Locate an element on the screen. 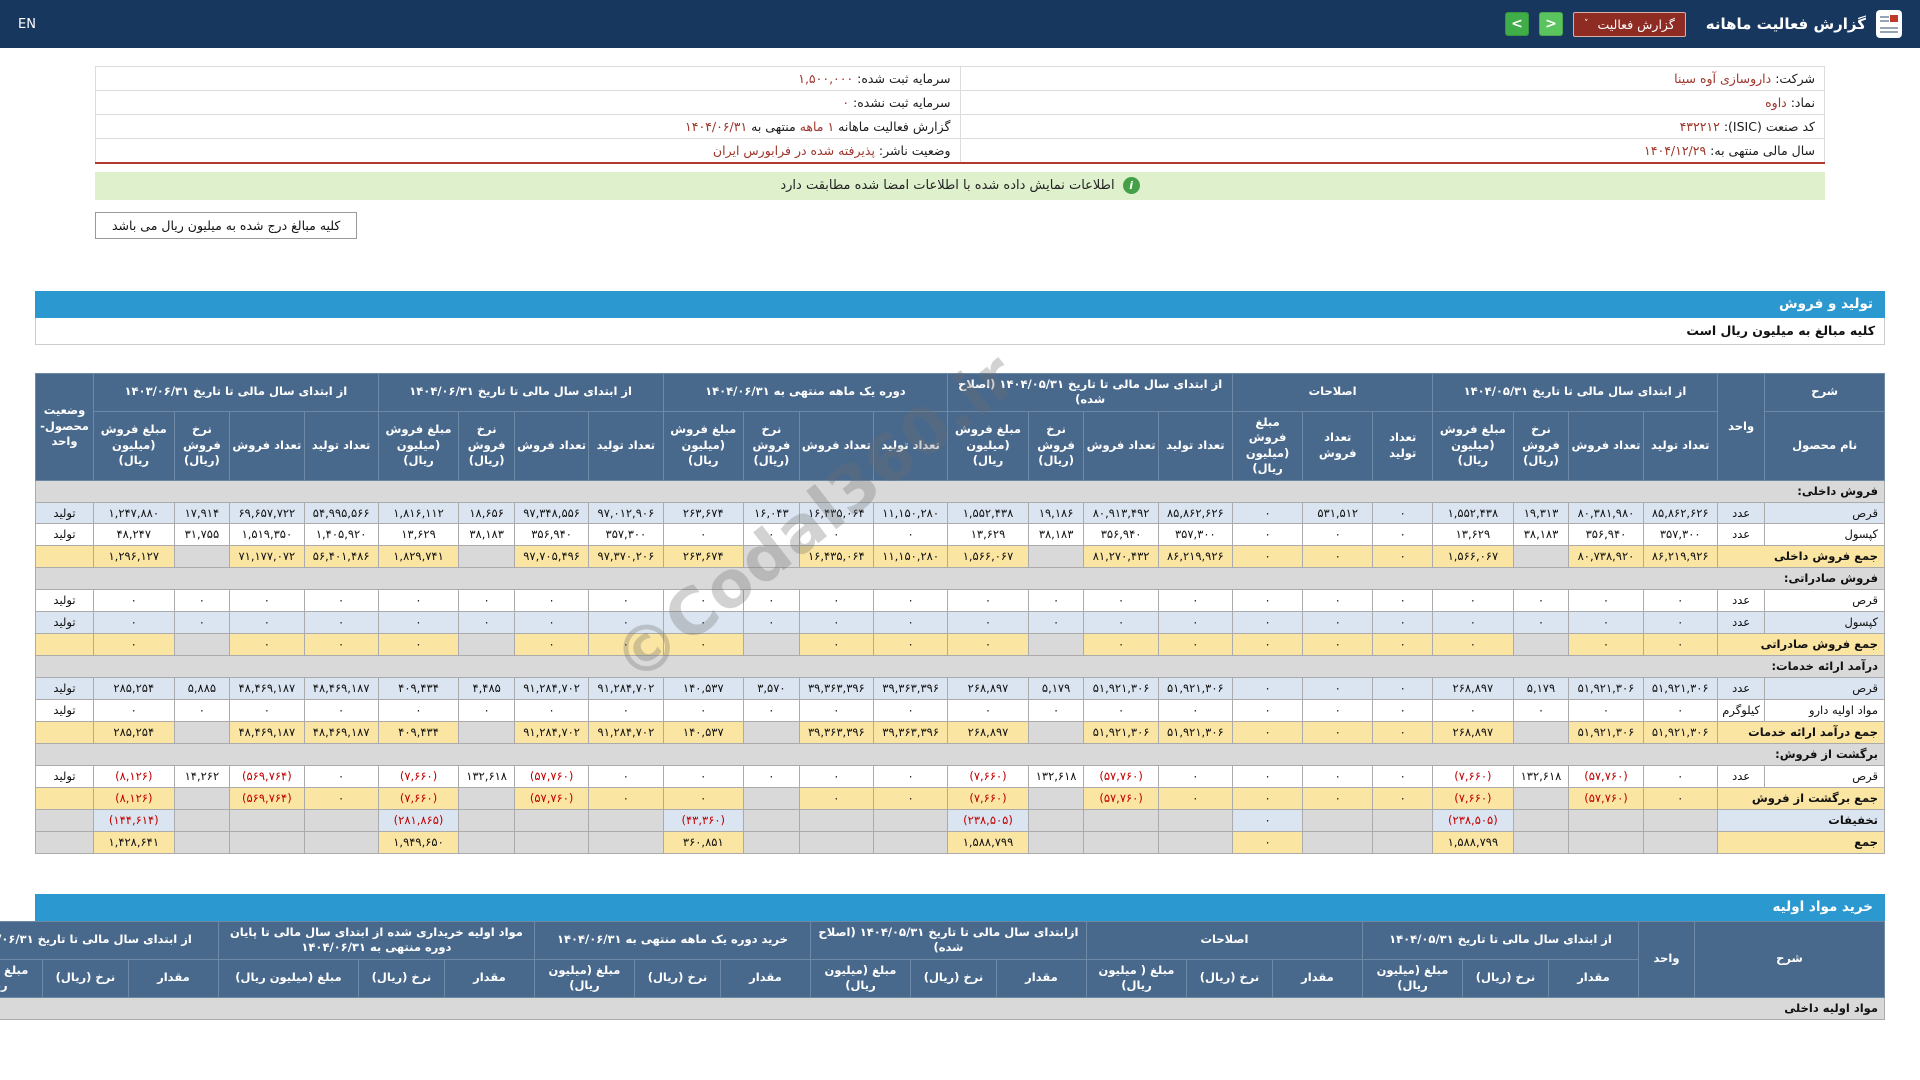 Image resolution: width=1920 pixels, height=1080 pixels. language-toggle: EN is located at coordinates (27, 24).